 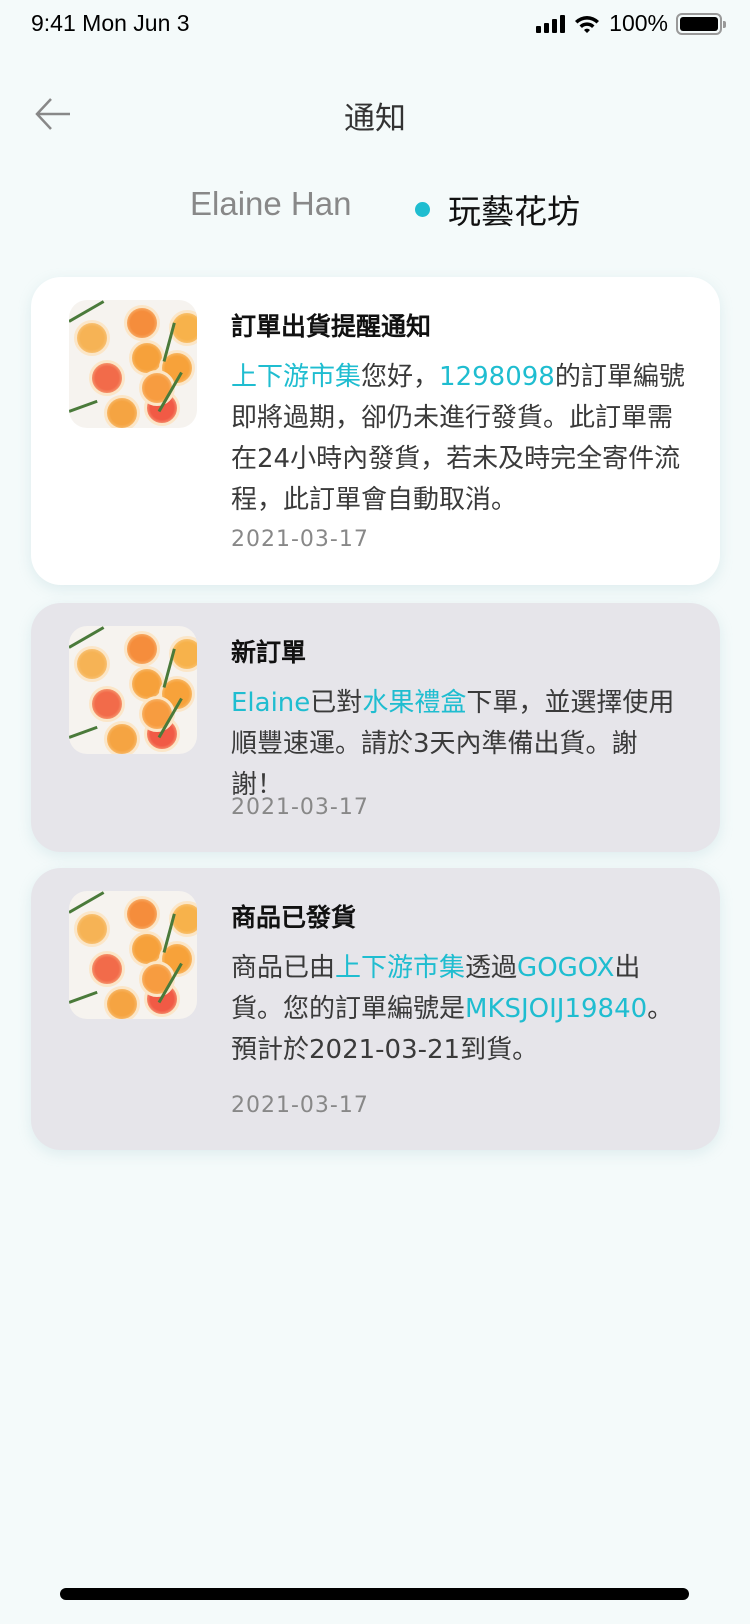 What do you see at coordinates (587, 24) in the screenshot?
I see `wifi-icon` at bounding box center [587, 24].